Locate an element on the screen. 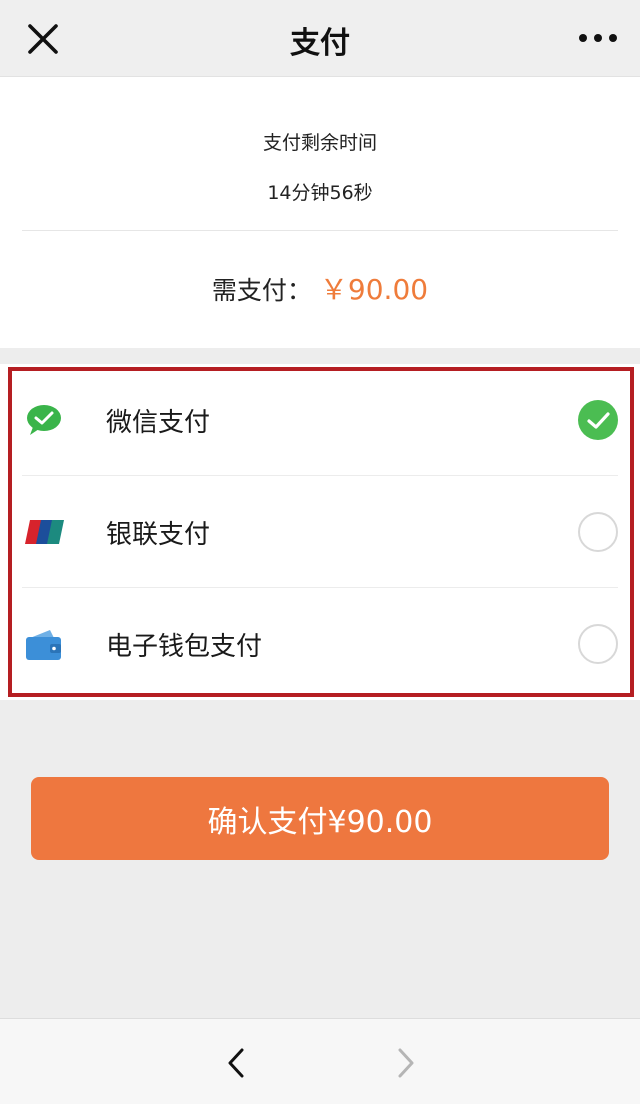  payment-method-unionpay: 银联支付 is located at coordinates (320, 531).